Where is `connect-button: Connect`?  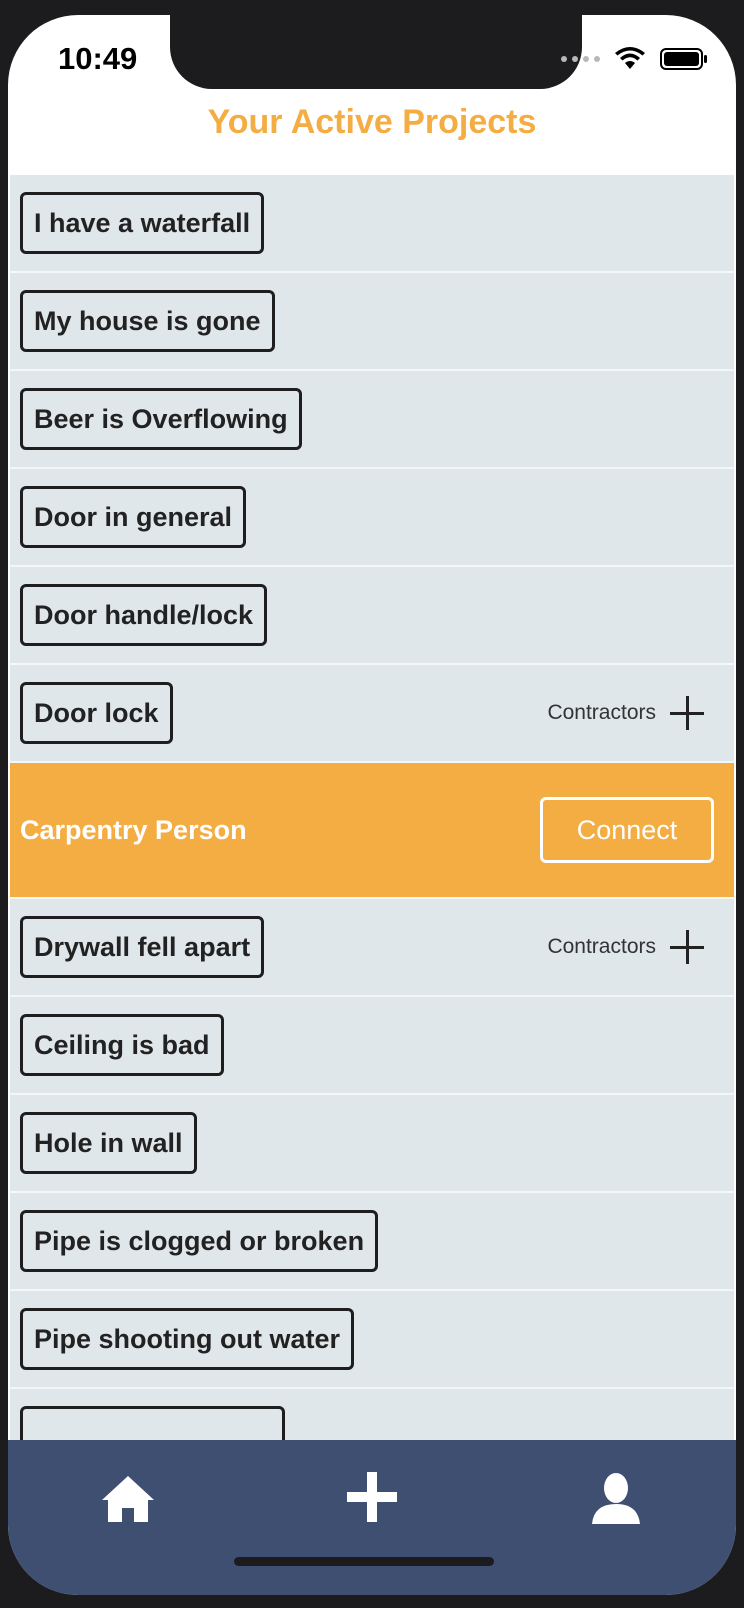 connect-button: Connect is located at coordinates (627, 830).